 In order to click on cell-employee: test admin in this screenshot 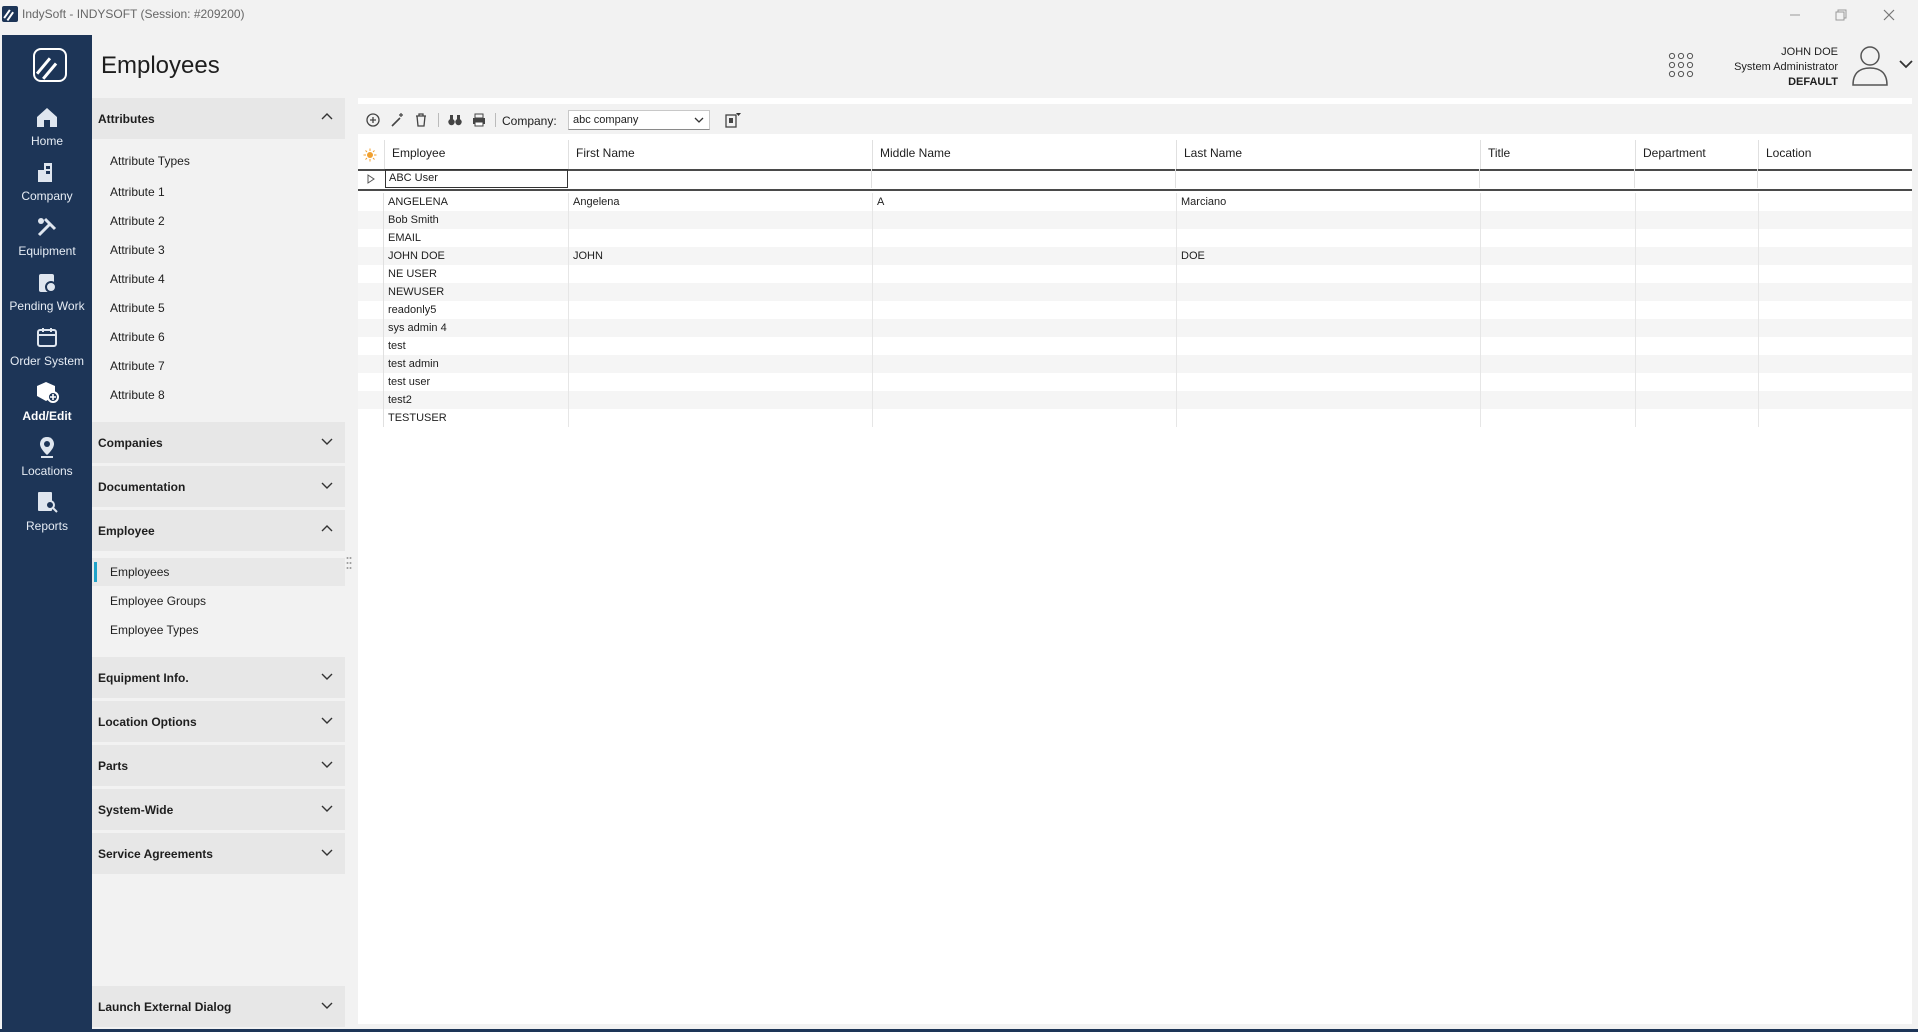, I will do `click(476, 364)`.